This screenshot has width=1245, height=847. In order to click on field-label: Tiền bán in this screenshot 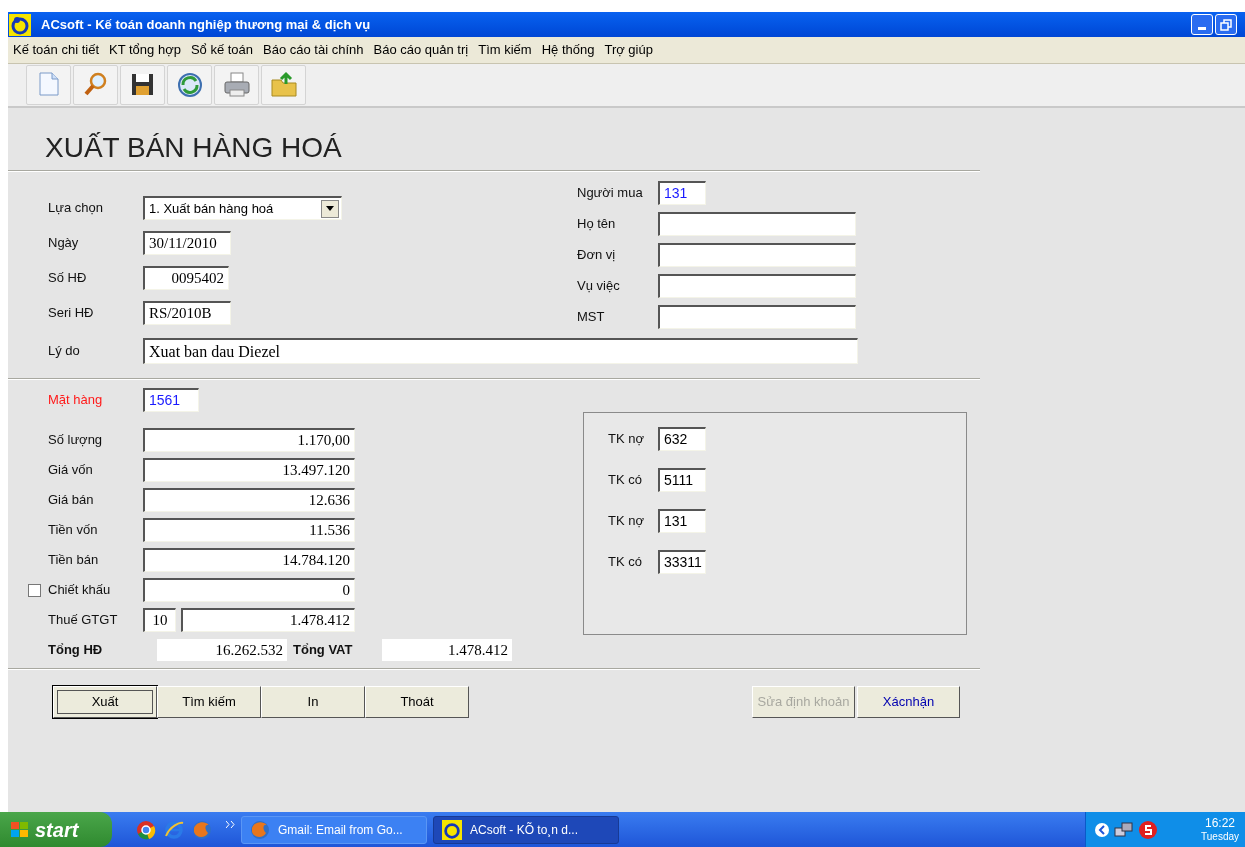, I will do `click(73, 560)`.